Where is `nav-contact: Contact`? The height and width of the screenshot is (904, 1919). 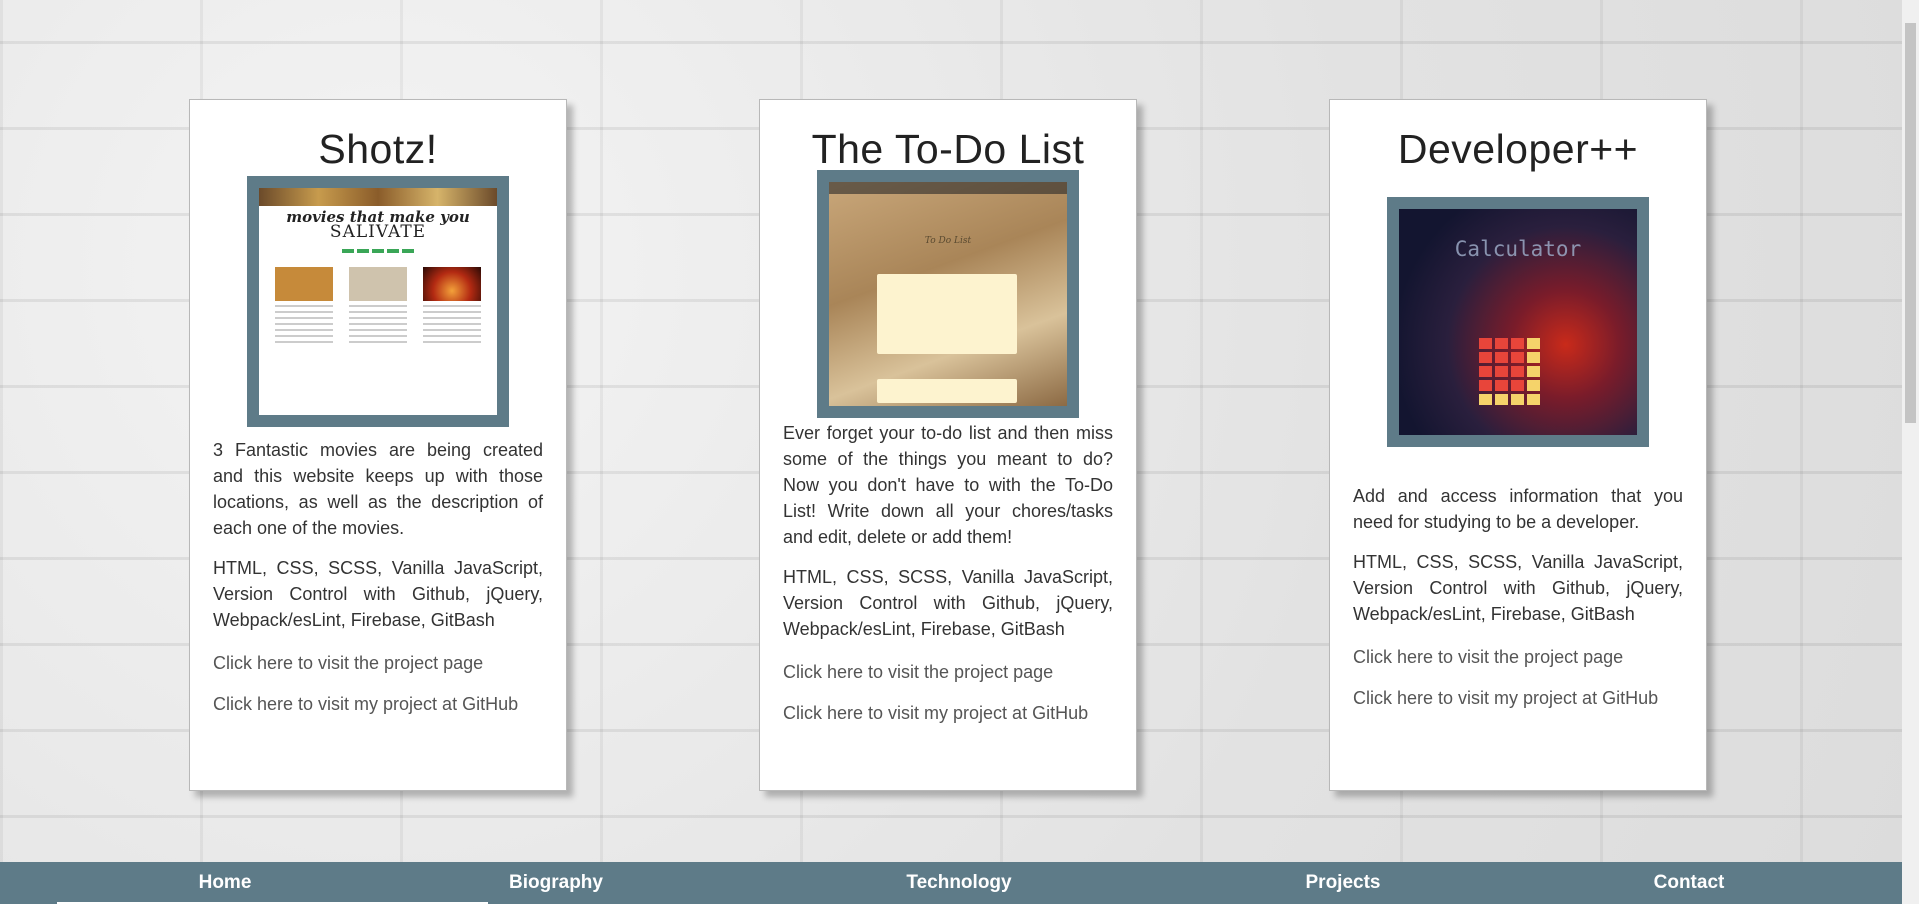 nav-contact: Contact is located at coordinates (1689, 883).